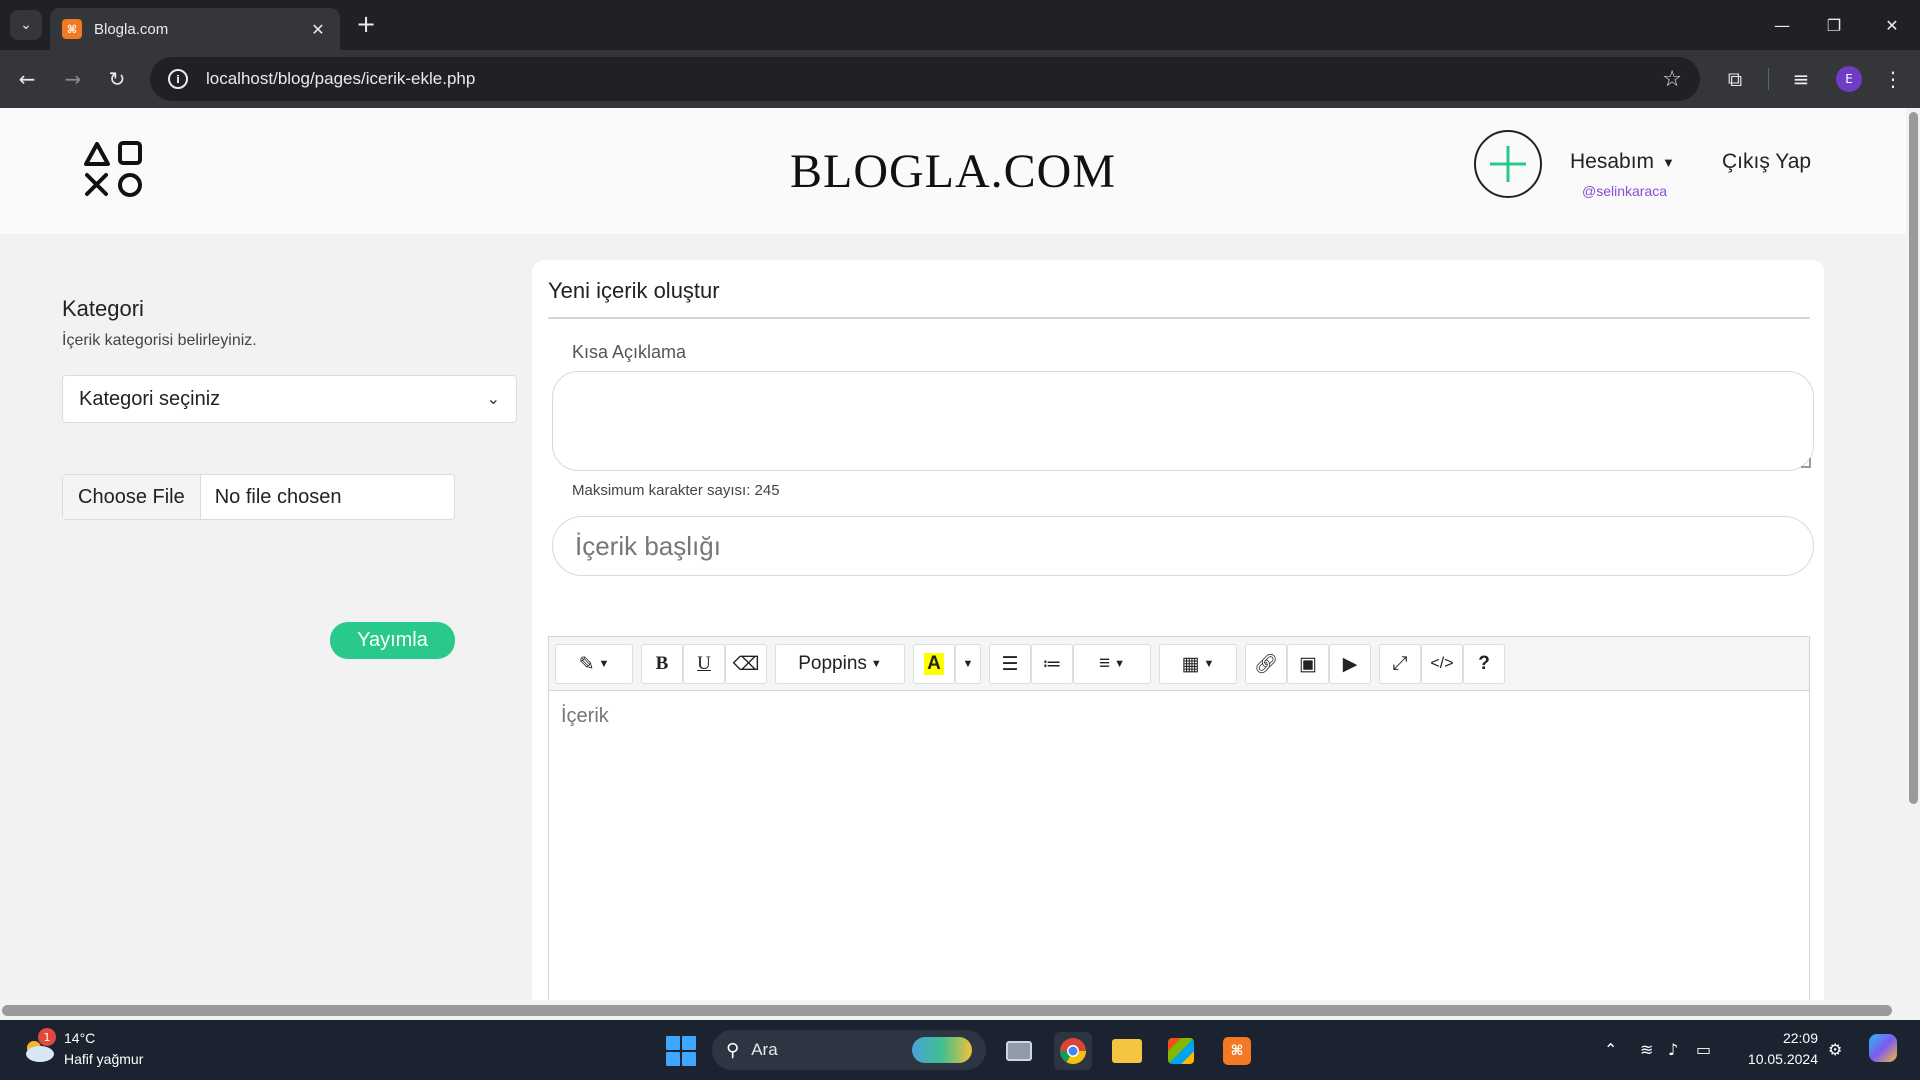  Describe the element at coordinates (1183, 546) in the screenshot. I see `content-title-input: İçerik başlığı` at that location.